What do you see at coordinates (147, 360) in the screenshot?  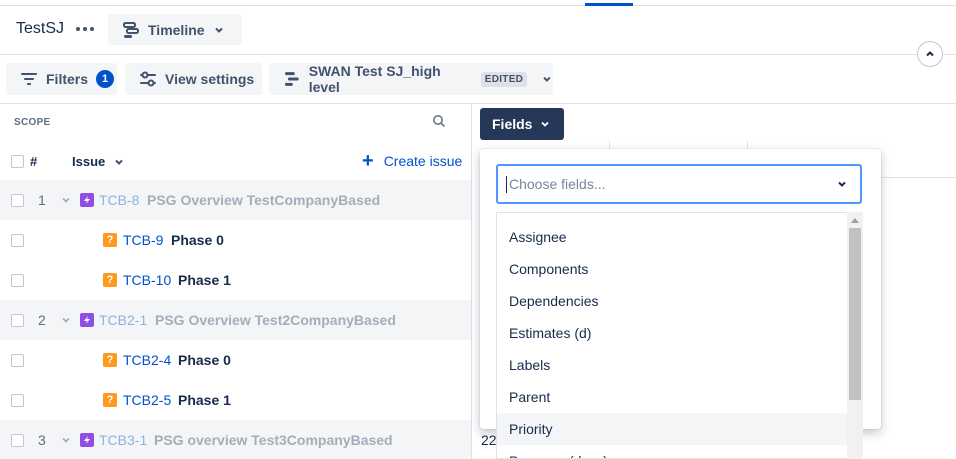 I see `issue-key: TCB2-4` at bounding box center [147, 360].